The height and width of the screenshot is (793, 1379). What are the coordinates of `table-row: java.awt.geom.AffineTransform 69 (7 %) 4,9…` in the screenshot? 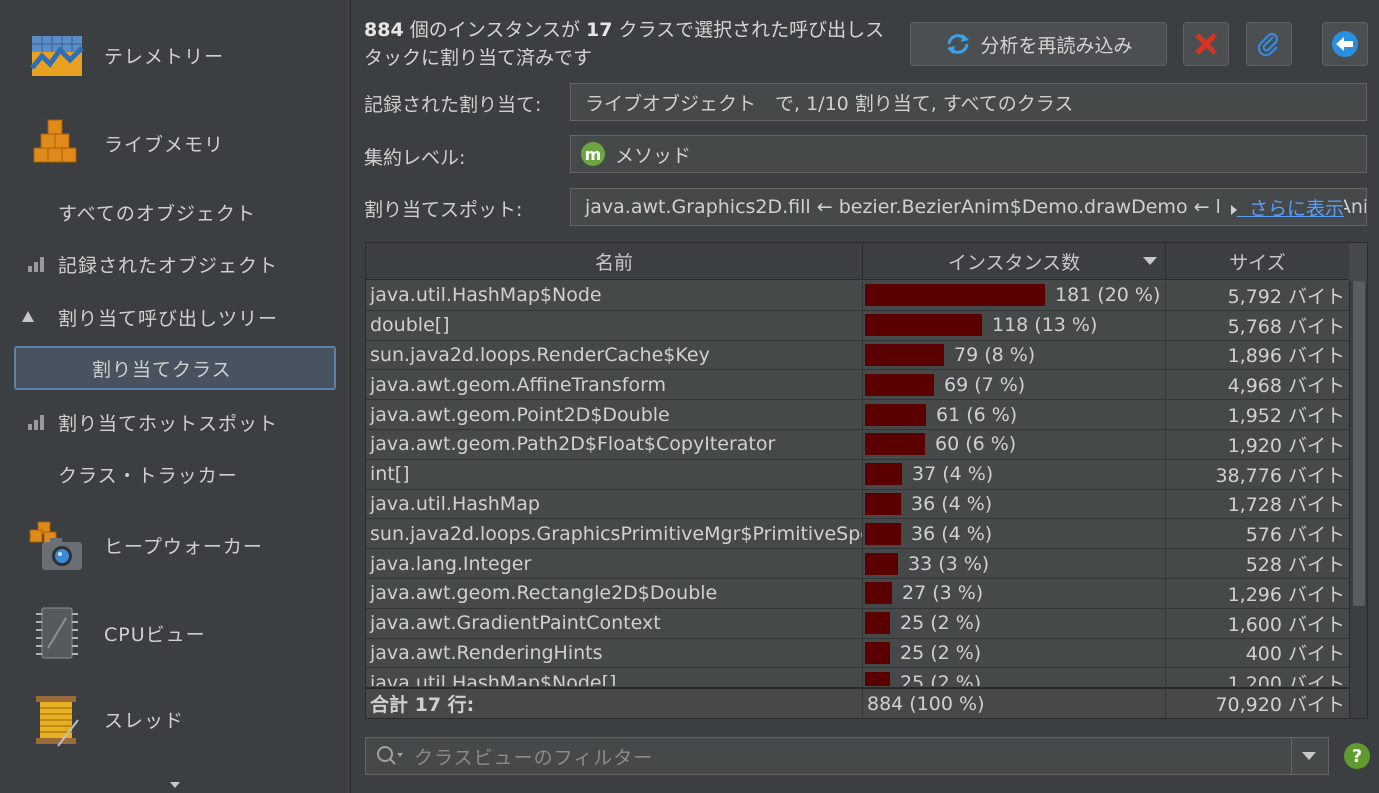 It's located at (857, 385).